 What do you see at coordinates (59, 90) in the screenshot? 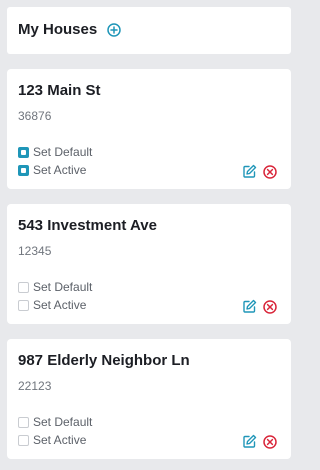
I see `house-address: 123 Main St` at bounding box center [59, 90].